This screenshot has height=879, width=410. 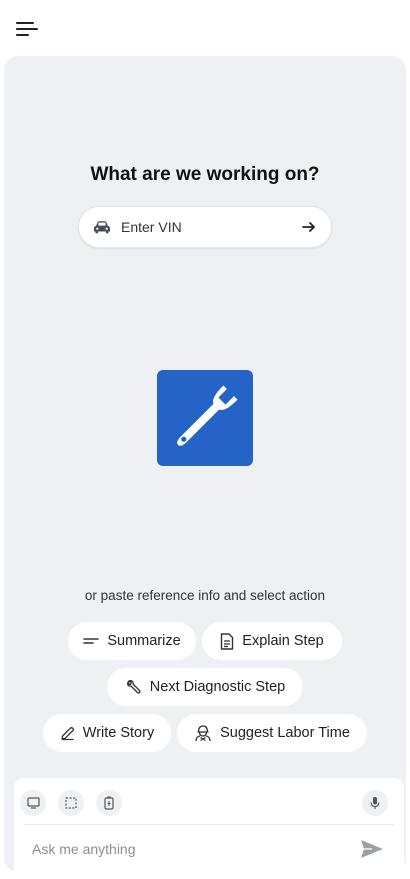 I want to click on composer-divider, so click(x=209, y=824).